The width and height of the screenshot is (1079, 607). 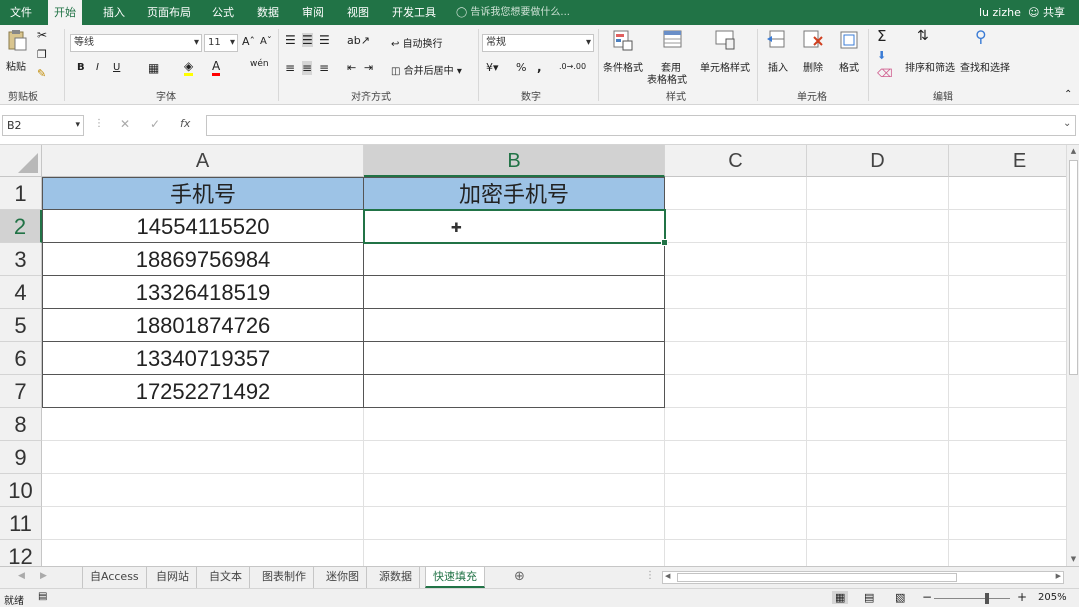 I want to click on column-header-d: D, so click(x=878, y=161).